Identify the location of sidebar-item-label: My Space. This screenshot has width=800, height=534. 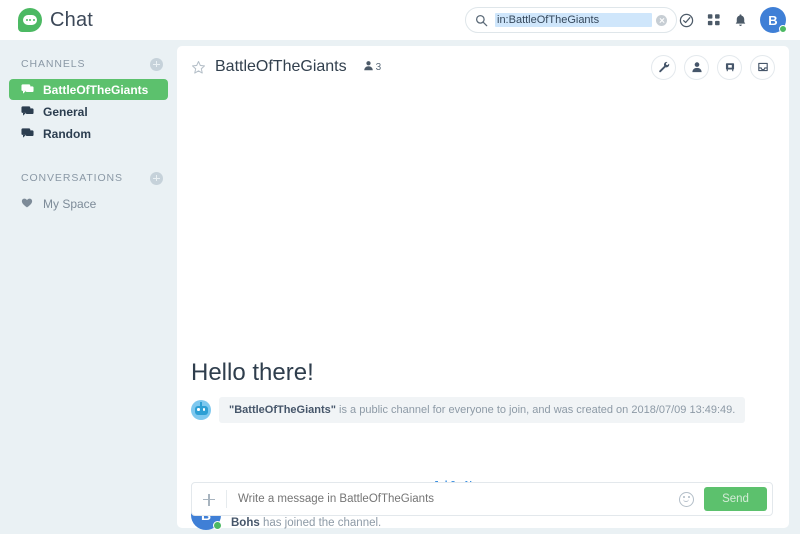
(70, 203).